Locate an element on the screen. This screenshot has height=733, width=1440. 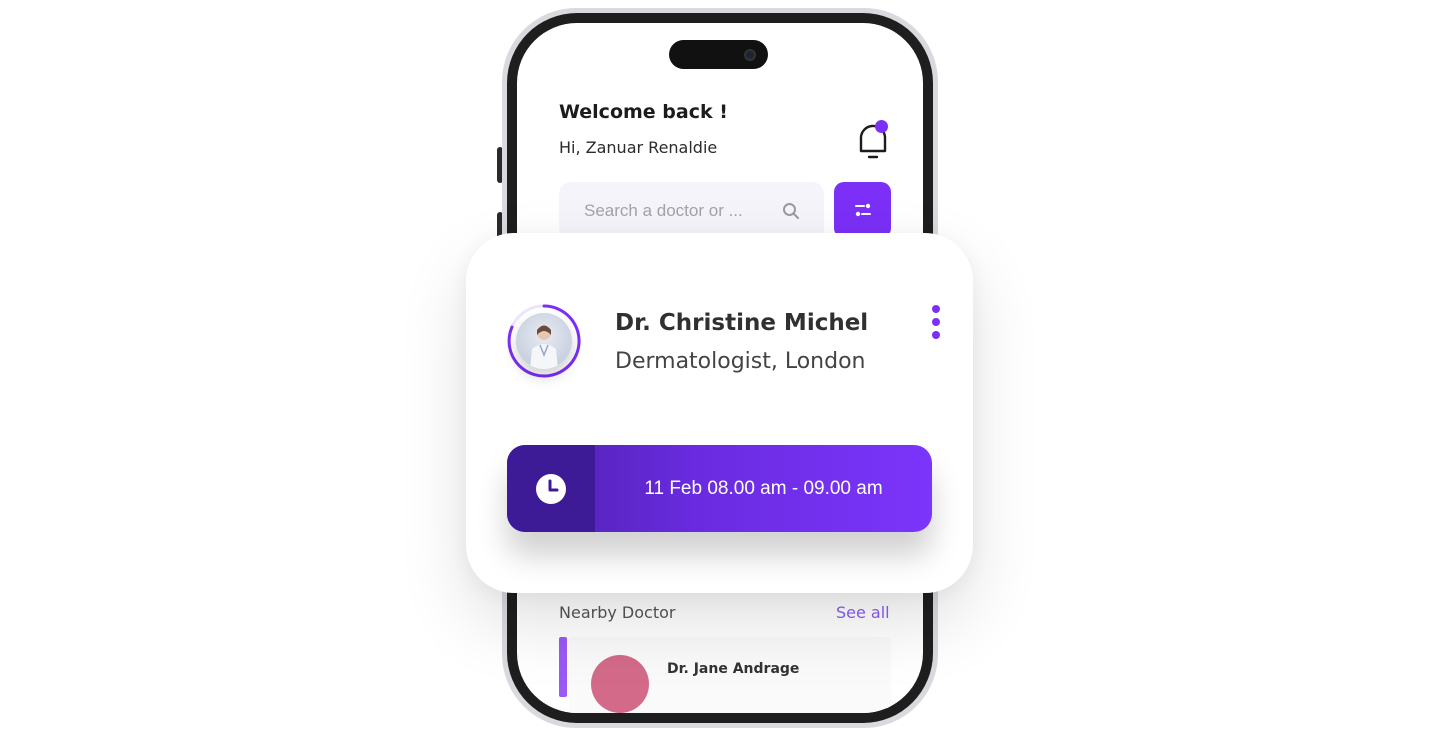
filter-icon is located at coordinates (862, 210).